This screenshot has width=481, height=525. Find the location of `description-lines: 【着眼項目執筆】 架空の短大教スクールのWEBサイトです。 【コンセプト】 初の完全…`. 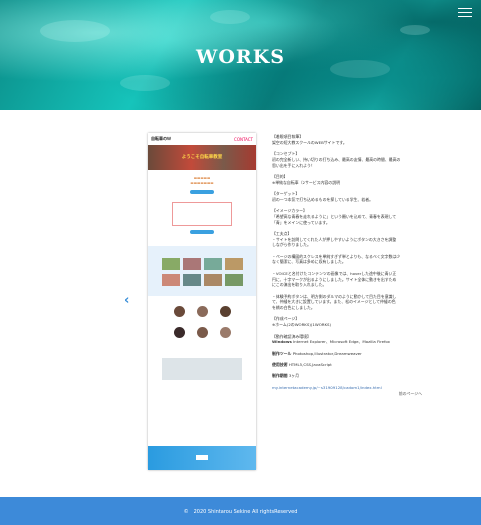

description-lines: 【着眼項目執筆】 架空の短大教スクールのWEBサイトです。 【コンセプト】 初の完全… is located at coordinates (347, 222).